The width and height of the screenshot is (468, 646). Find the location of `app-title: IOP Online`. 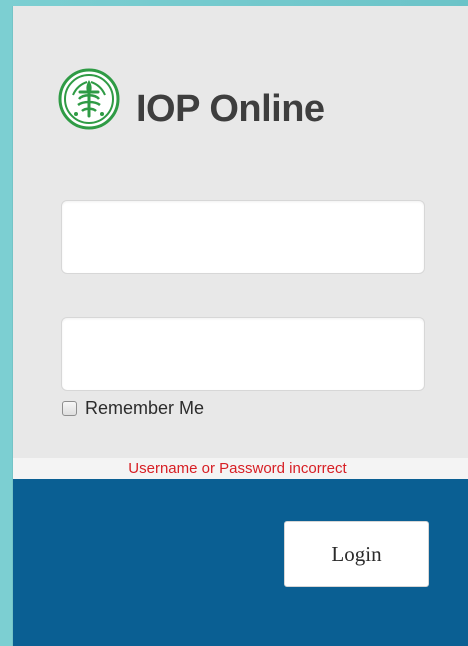

app-title: IOP Online is located at coordinates (230, 109).